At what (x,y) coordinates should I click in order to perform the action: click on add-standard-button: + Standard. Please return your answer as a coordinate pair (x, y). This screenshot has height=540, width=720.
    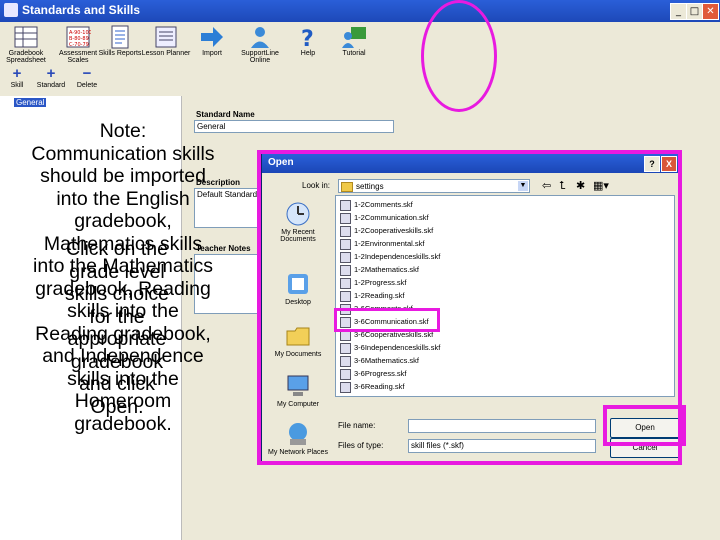
    Looking at the image, I should click on (51, 77).